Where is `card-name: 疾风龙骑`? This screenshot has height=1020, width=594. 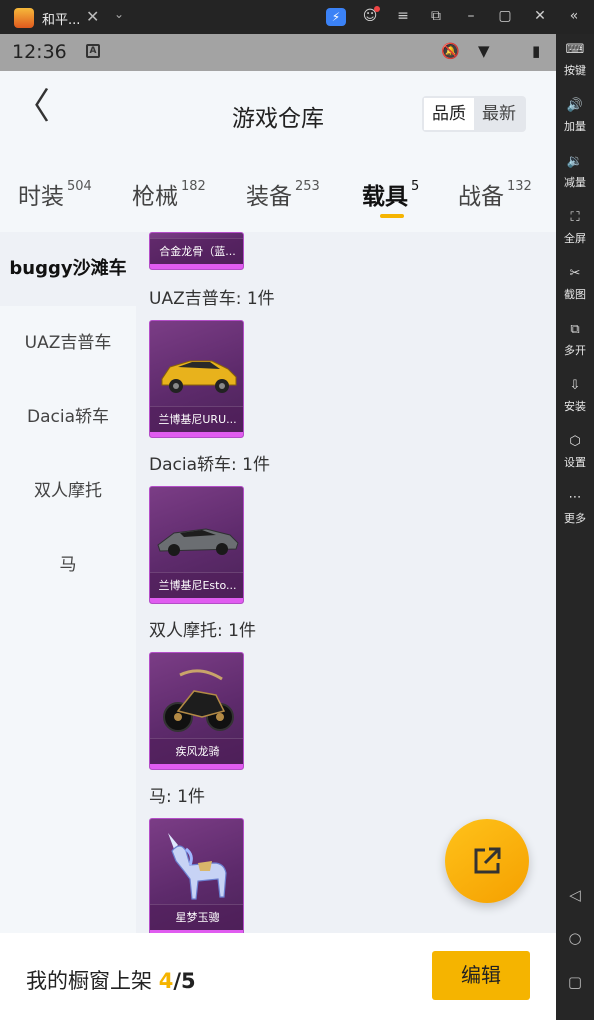
card-name: 疾风龙骑 is located at coordinates (196, 751).